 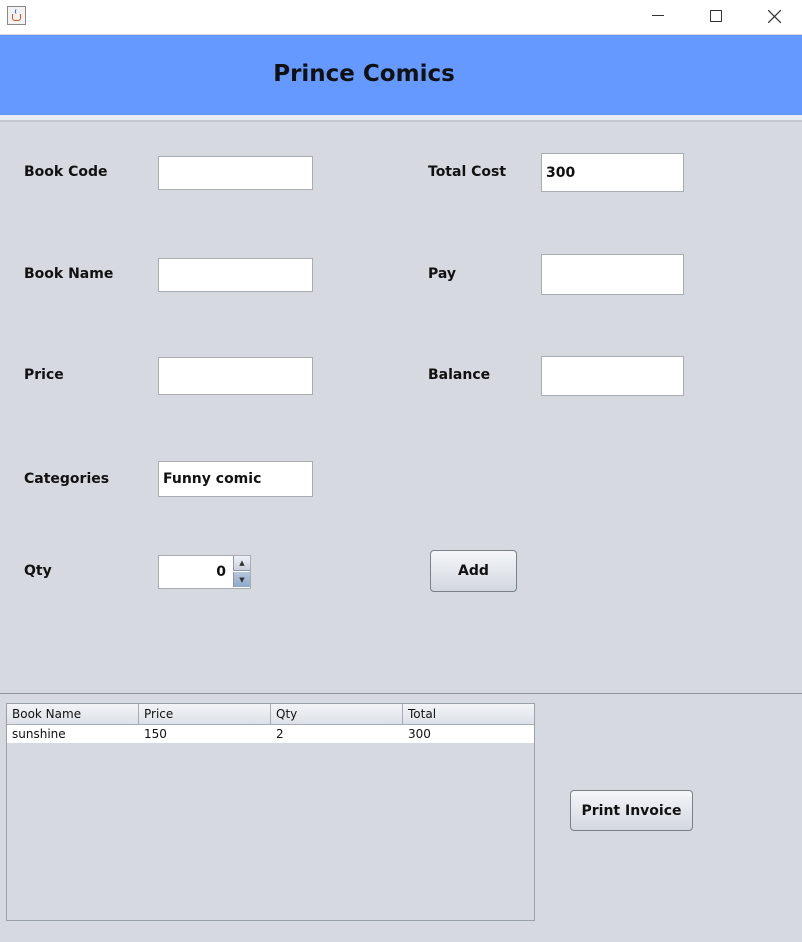 I want to click on column-header-price: Price, so click(x=205, y=714).